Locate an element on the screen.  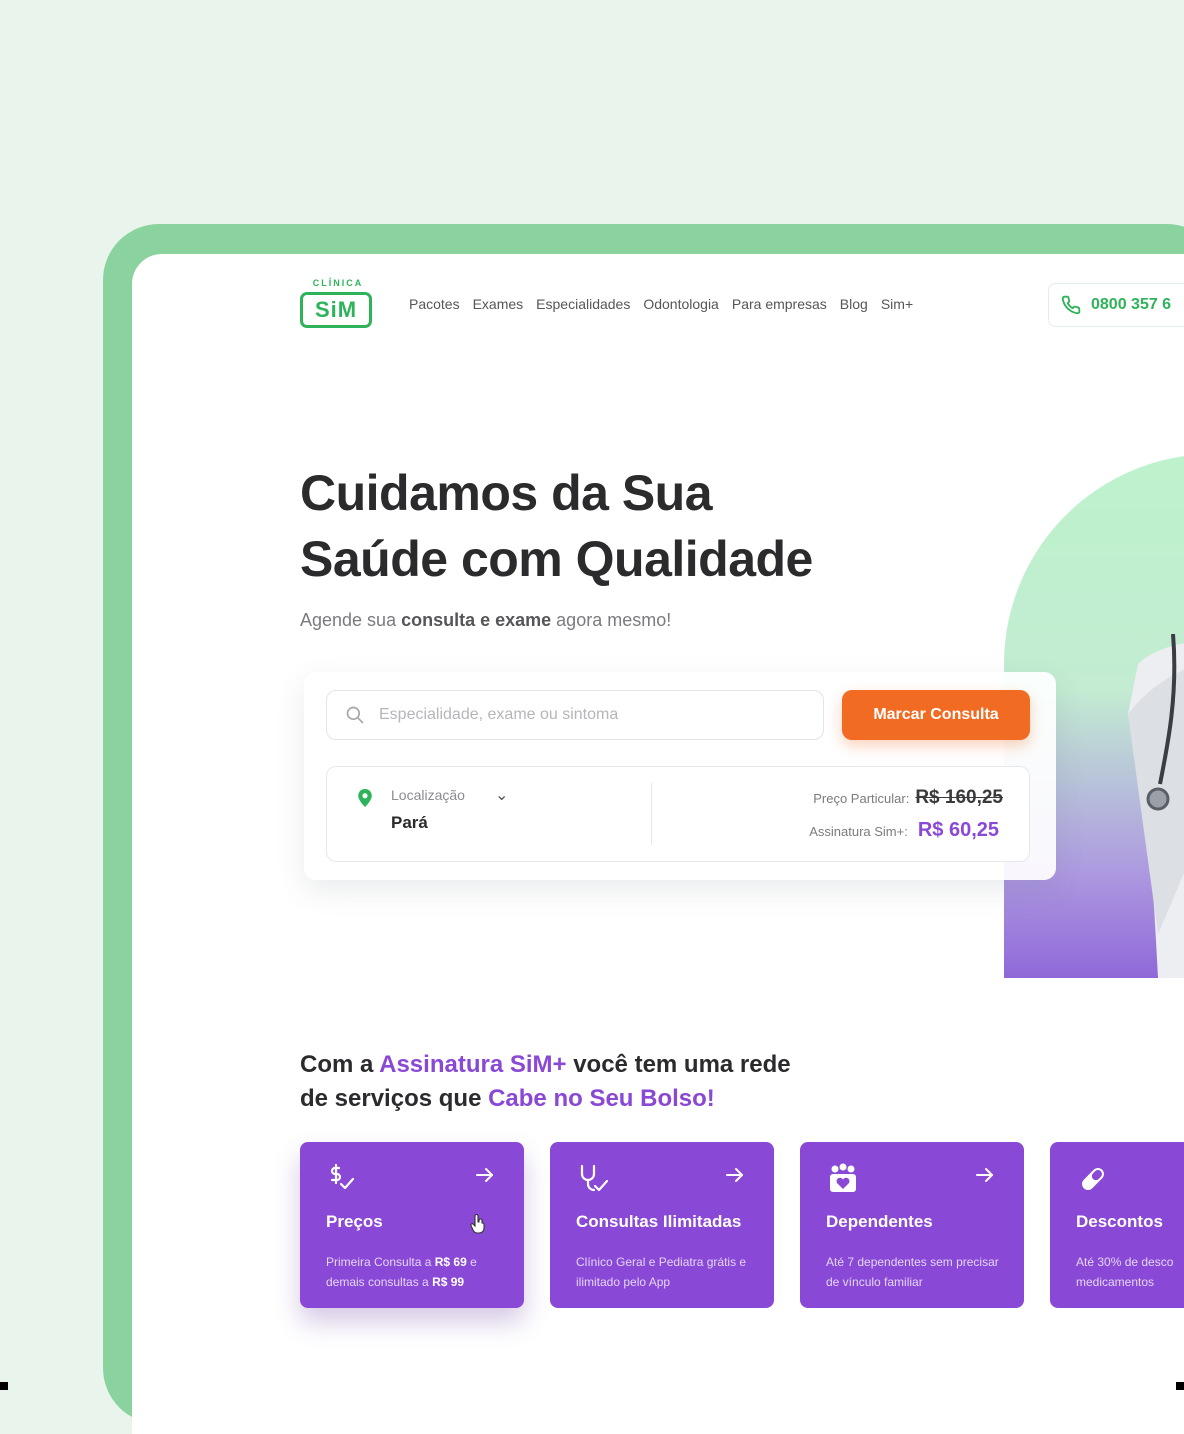
hero-subtitle: Agende sua consulta e exame agora mesmo! is located at coordinates (485, 620).